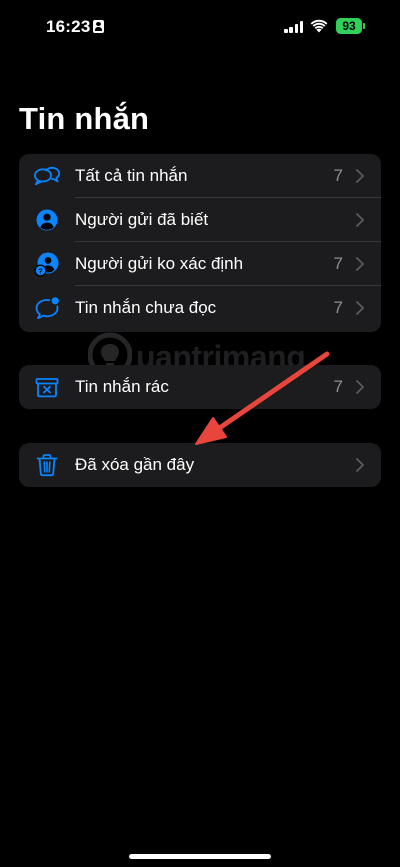 This screenshot has height=867, width=400. I want to click on all-messages-icon, so click(47, 176).